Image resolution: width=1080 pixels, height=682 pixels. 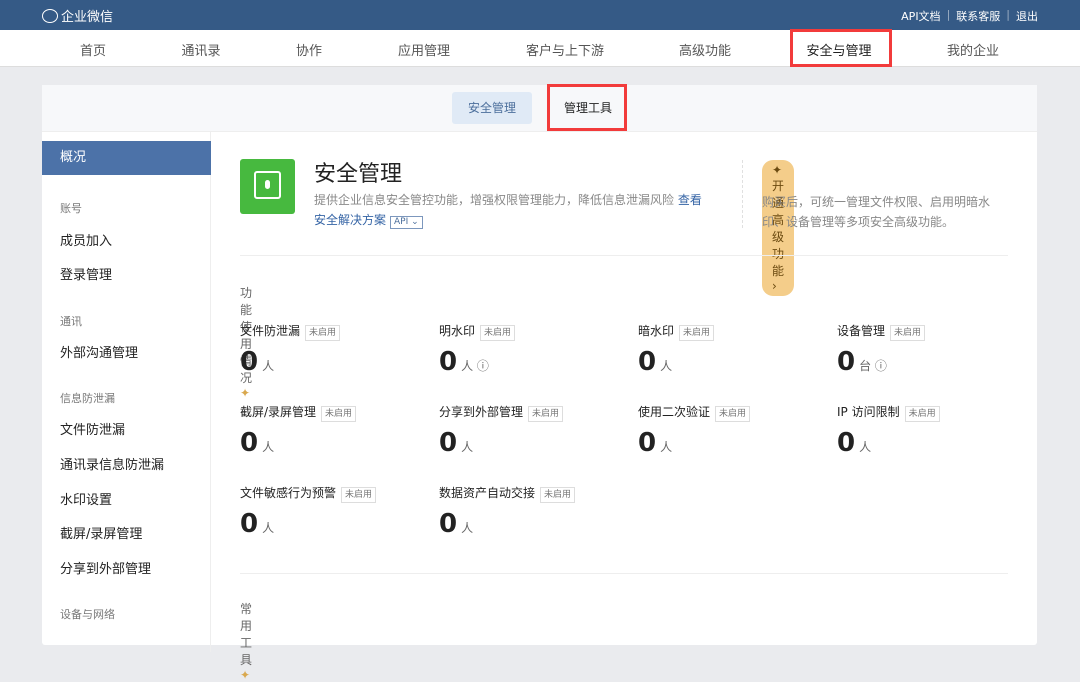 I want to click on stat-label: 分享到外部管理, so click(x=481, y=412).